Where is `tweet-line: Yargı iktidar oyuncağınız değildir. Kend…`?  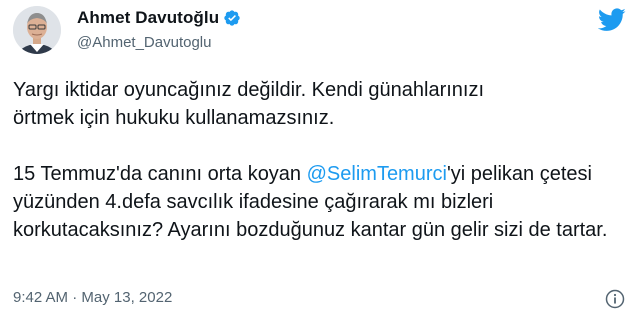 tweet-line: Yargı iktidar oyuncağınız değildir. Kend… is located at coordinates (249, 90).